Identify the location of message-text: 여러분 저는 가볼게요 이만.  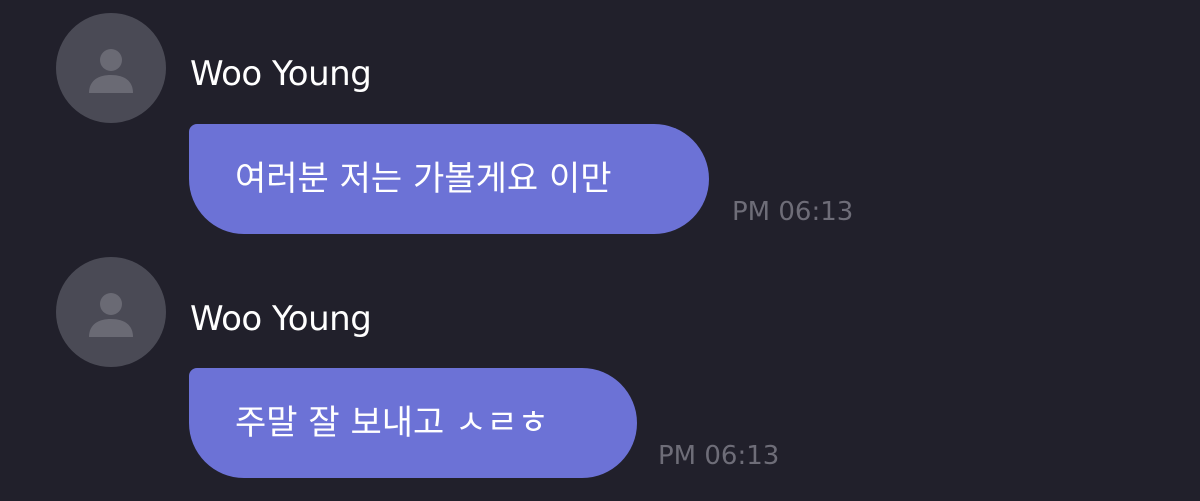
(423, 179).